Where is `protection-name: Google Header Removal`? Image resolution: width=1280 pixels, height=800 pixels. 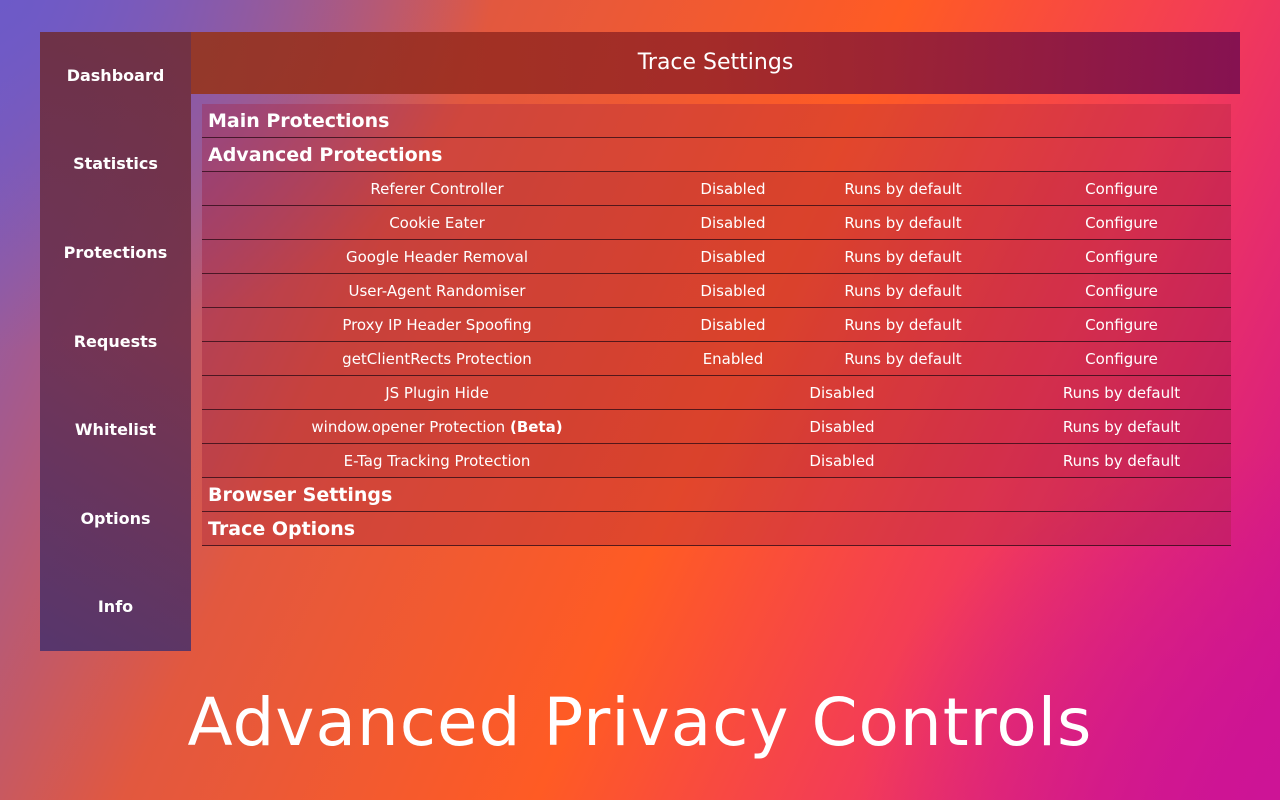 protection-name: Google Header Removal is located at coordinates (437, 257).